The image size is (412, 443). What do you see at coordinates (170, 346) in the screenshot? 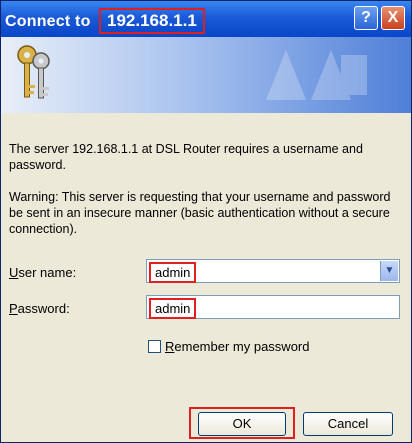
I see `remember-mnemonic: R` at bounding box center [170, 346].